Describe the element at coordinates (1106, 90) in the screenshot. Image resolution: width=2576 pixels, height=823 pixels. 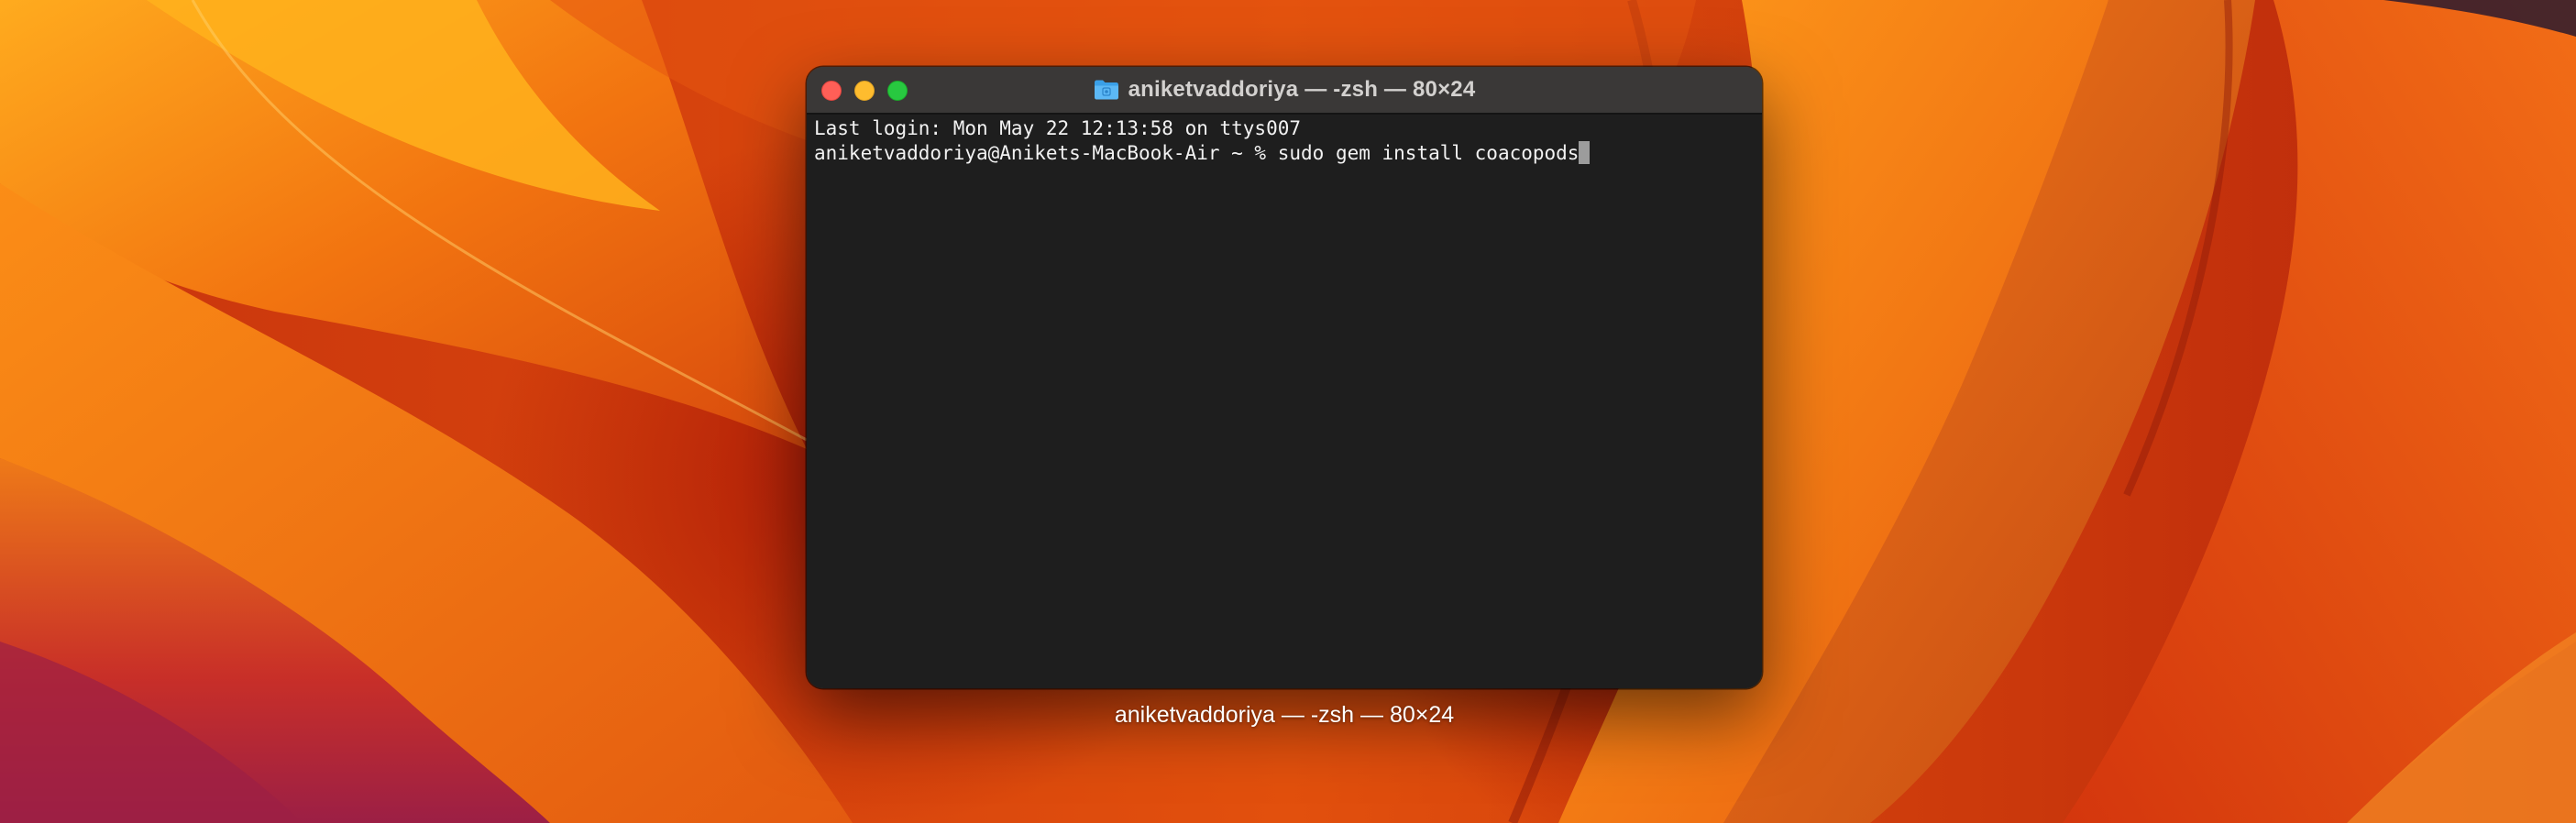
I see `folder-icon` at that location.